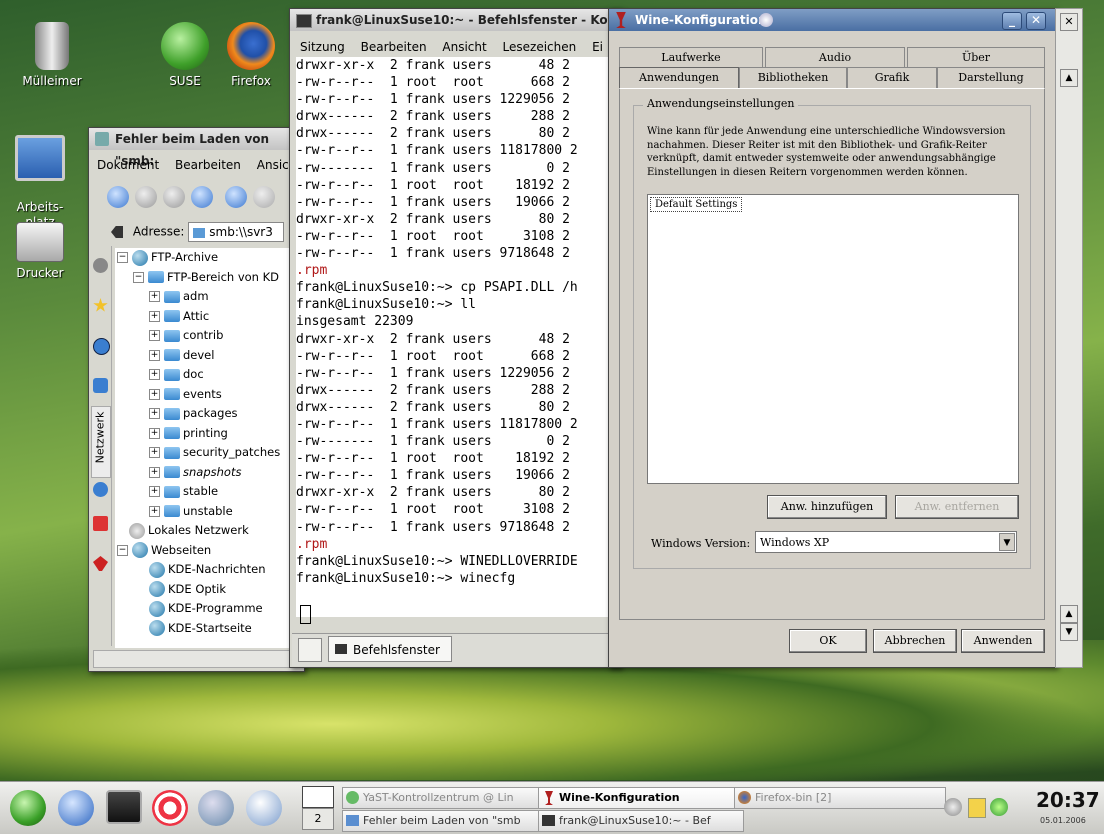 The width and height of the screenshot is (1104, 834). I want to click on address-field: smb:\\svr3, so click(236, 232).